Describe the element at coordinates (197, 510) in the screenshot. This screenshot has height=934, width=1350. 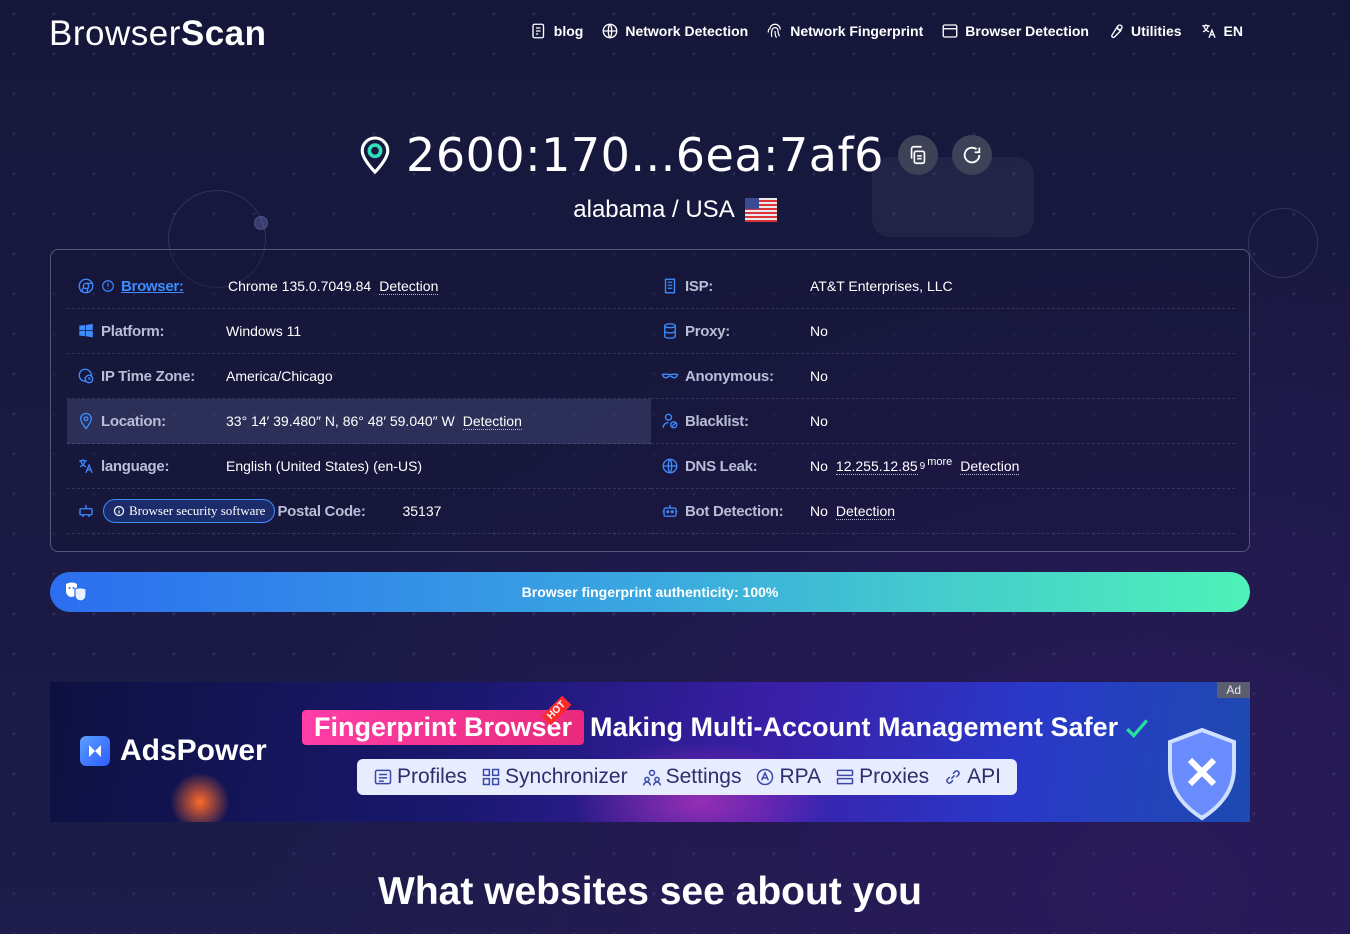
I see `button-label: Browser security software` at that location.